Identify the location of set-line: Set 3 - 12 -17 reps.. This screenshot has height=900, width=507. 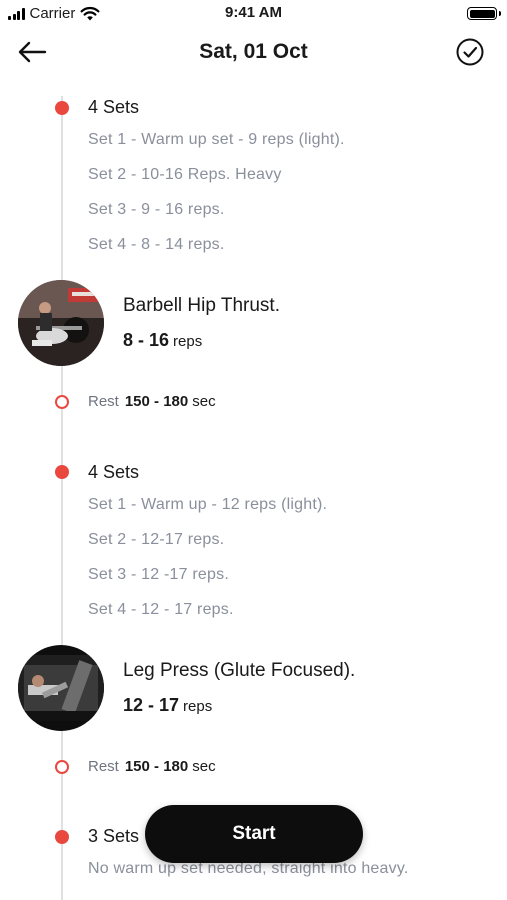
(158, 574).